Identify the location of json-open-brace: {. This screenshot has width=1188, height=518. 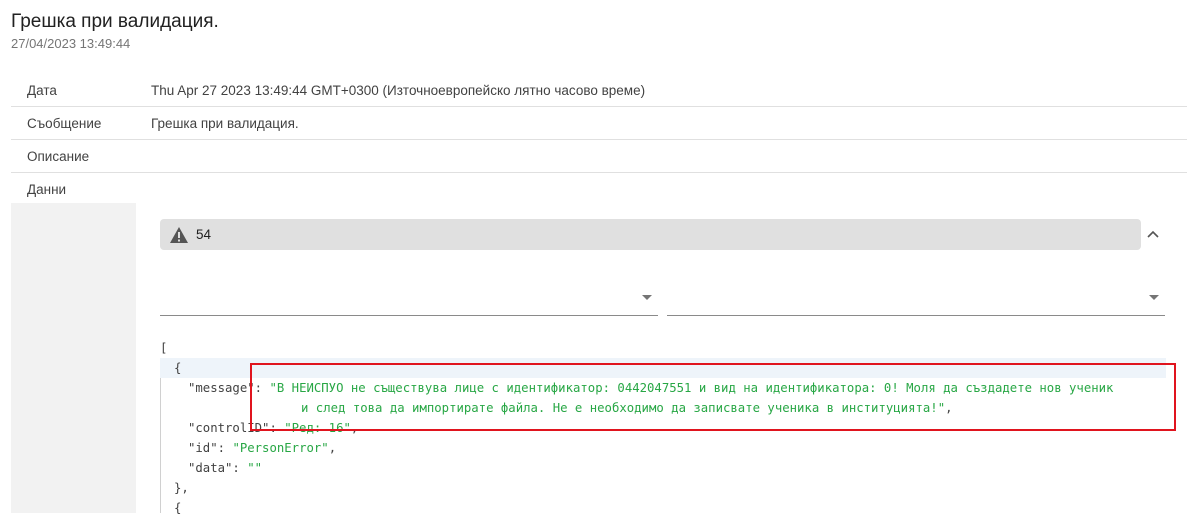
(178, 368).